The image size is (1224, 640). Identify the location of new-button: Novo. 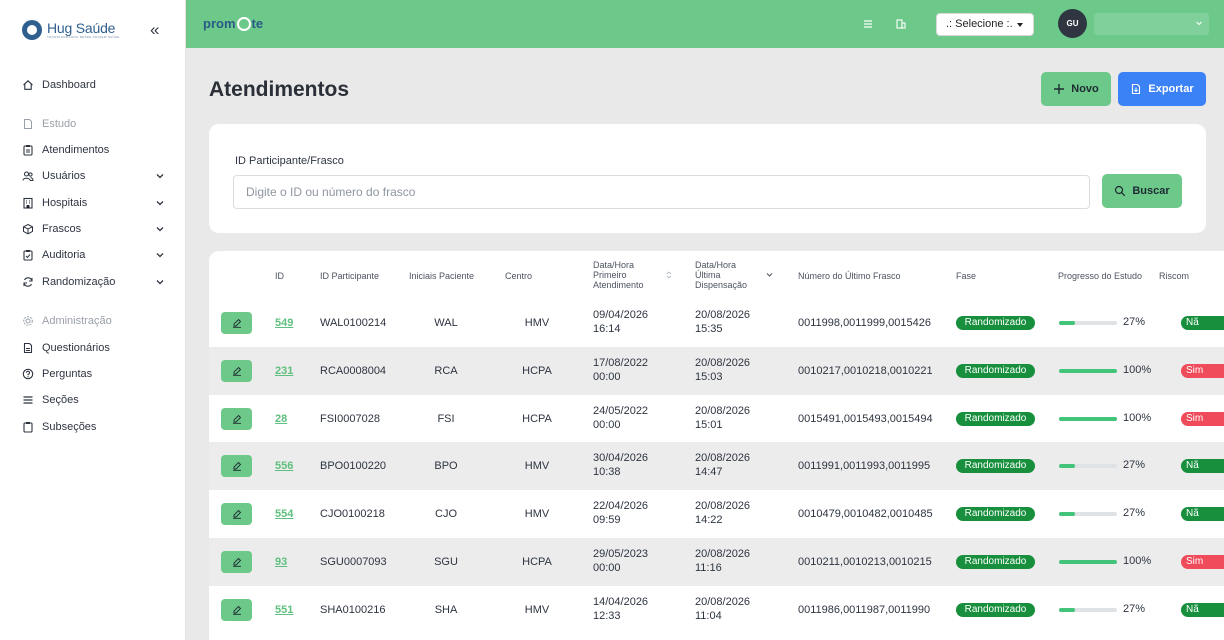
(1076, 89).